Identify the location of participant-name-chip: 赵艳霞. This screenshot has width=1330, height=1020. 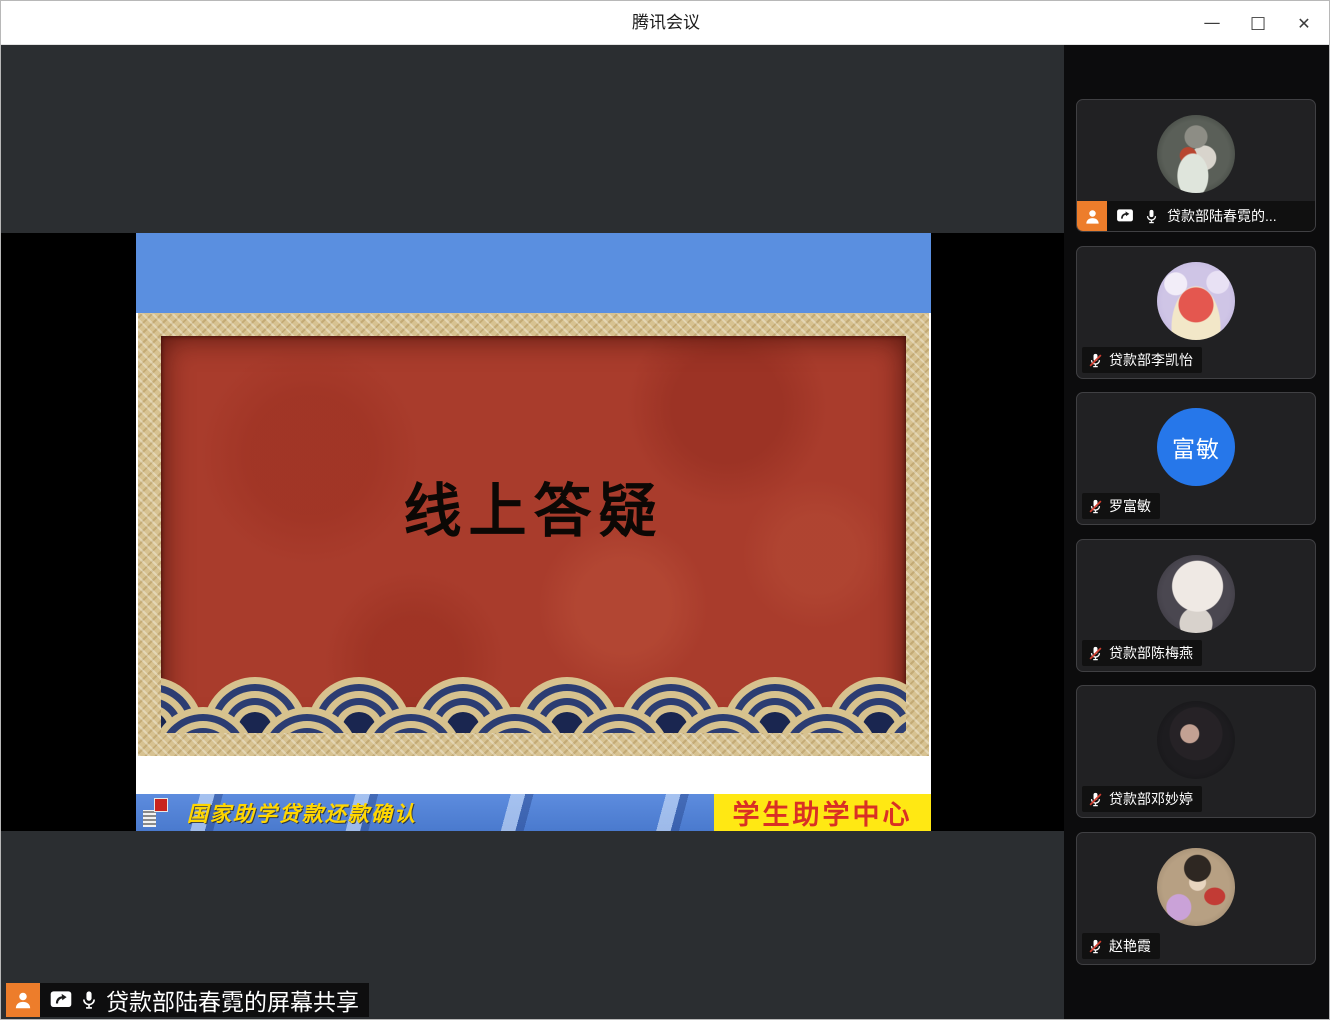
(1121, 946).